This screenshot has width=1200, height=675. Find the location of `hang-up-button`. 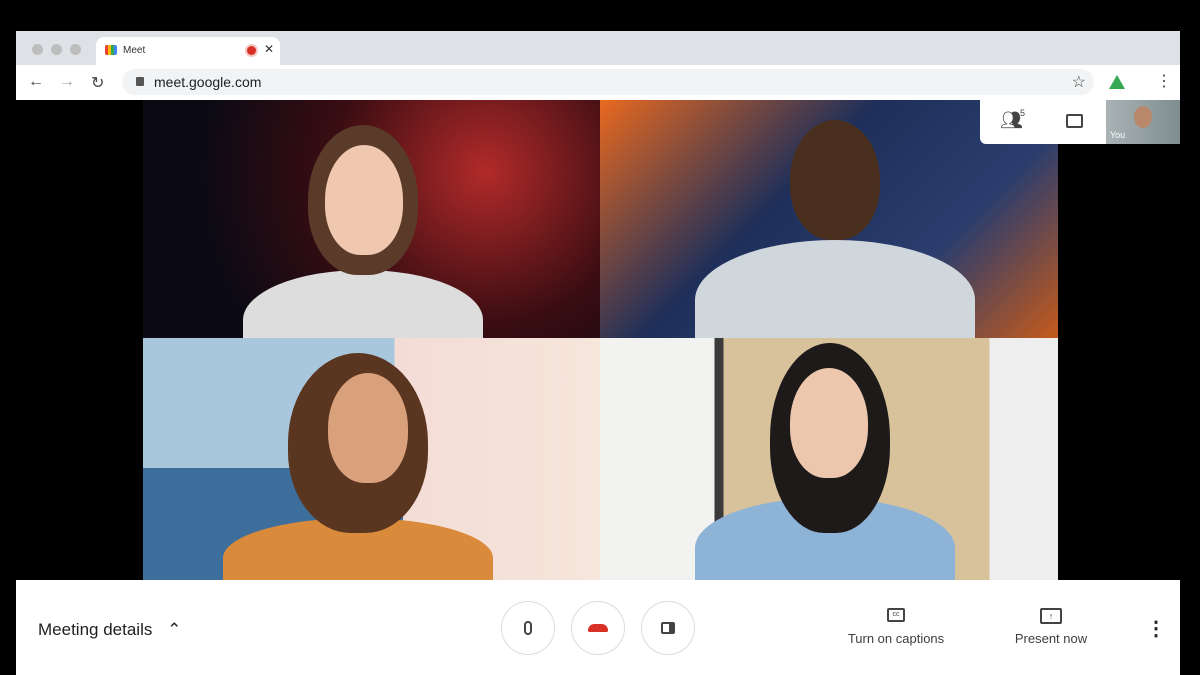

hang-up-button is located at coordinates (598, 628).